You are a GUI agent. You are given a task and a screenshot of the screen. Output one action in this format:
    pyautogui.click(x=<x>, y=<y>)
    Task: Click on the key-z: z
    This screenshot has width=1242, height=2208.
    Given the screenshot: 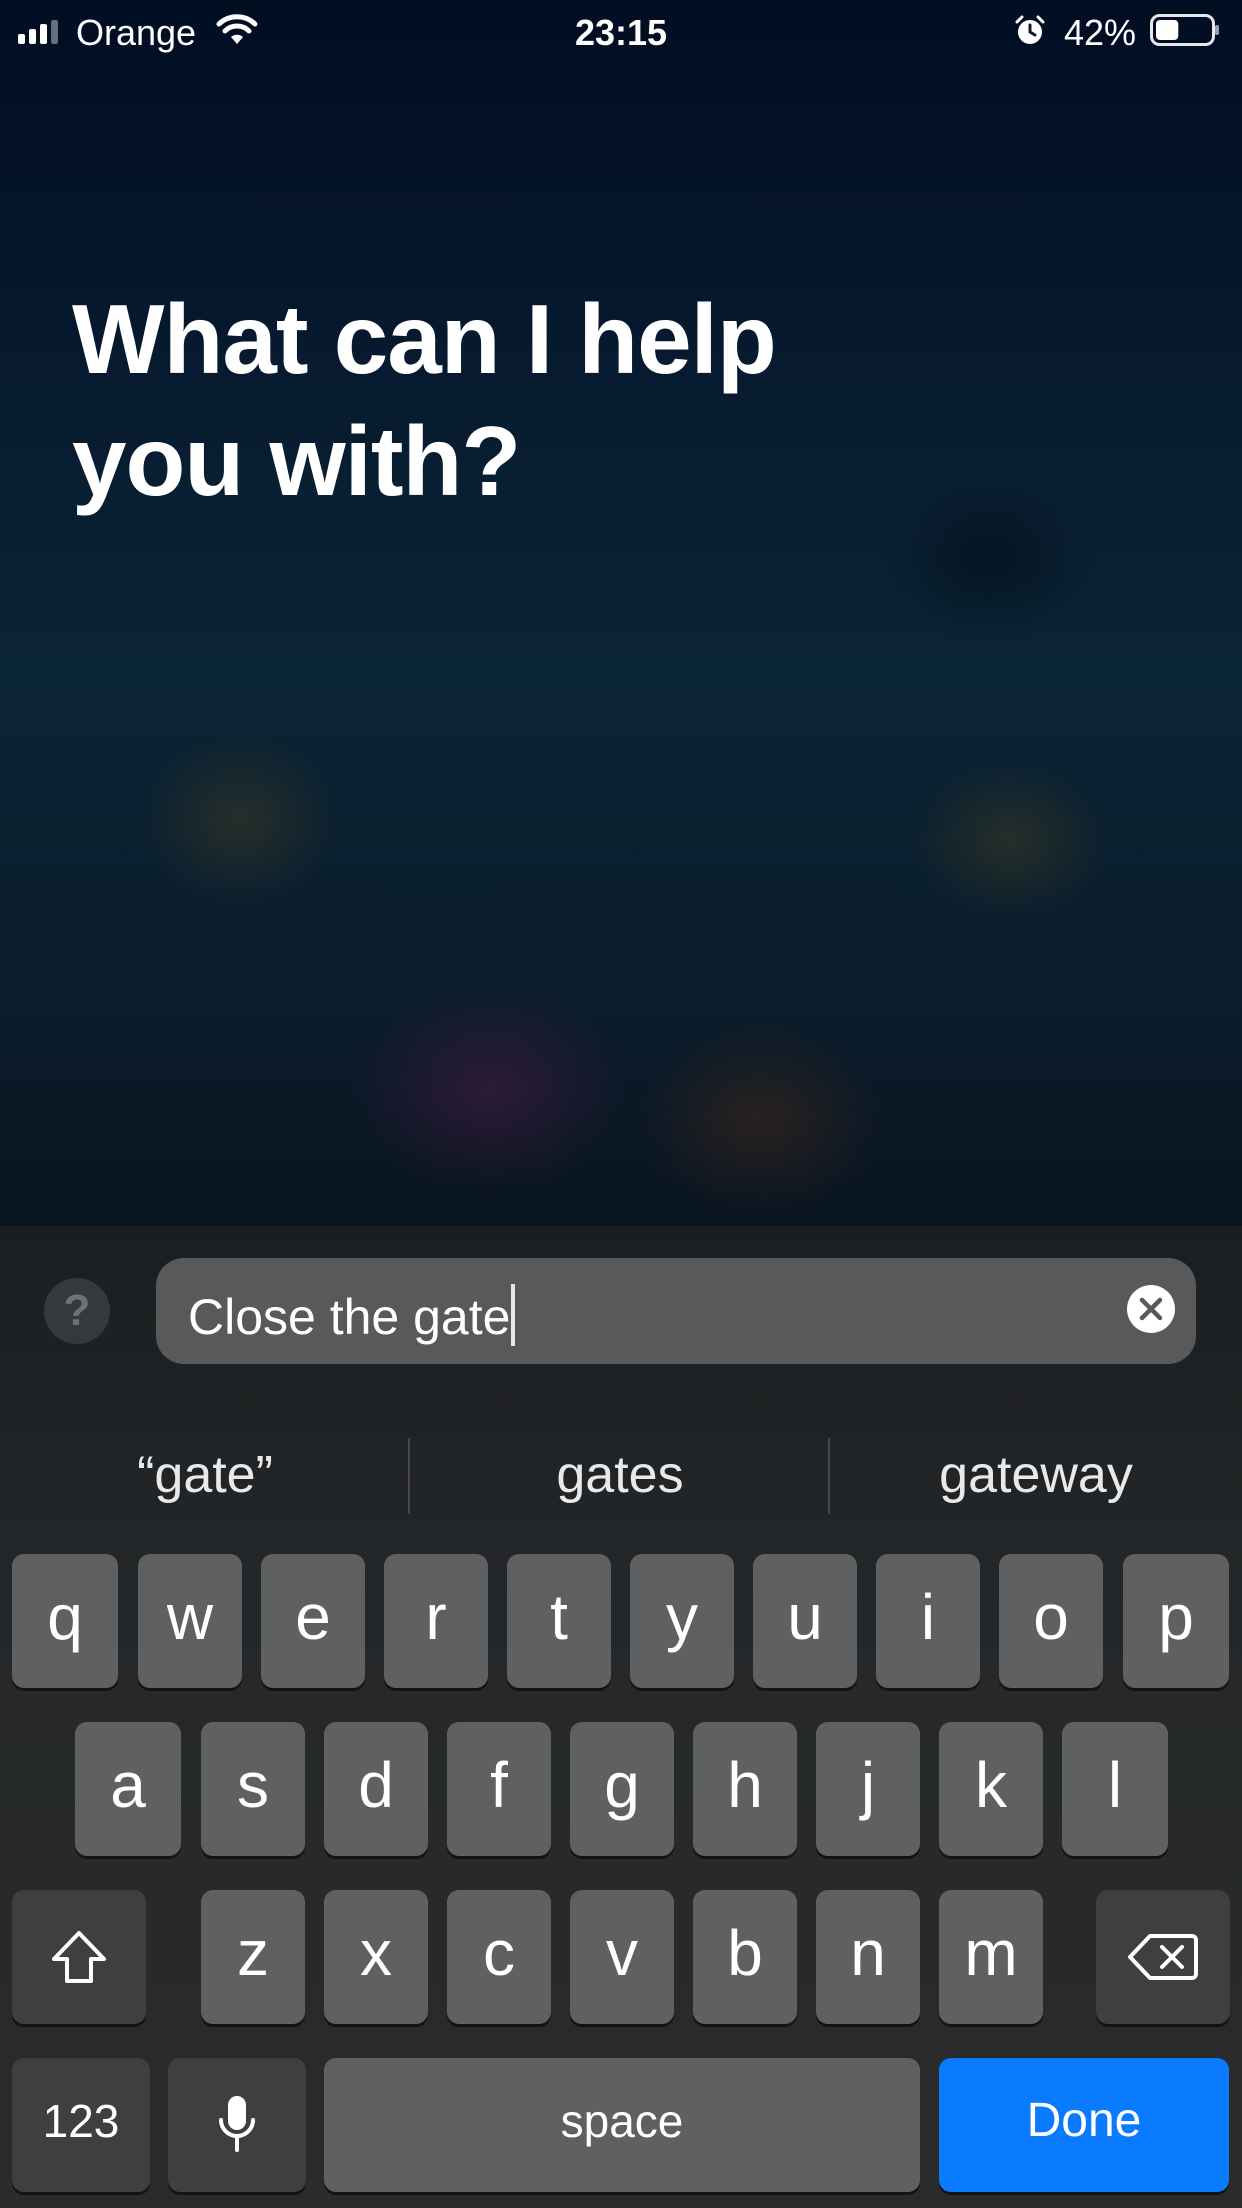 What is the action you would take?
    pyautogui.click(x=253, y=1957)
    